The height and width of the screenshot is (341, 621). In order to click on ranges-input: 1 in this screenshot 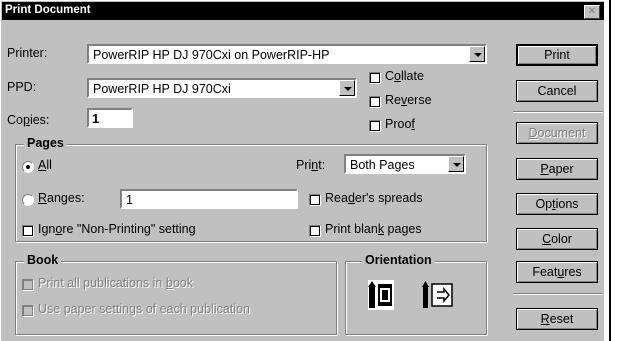, I will do `click(209, 199)`.